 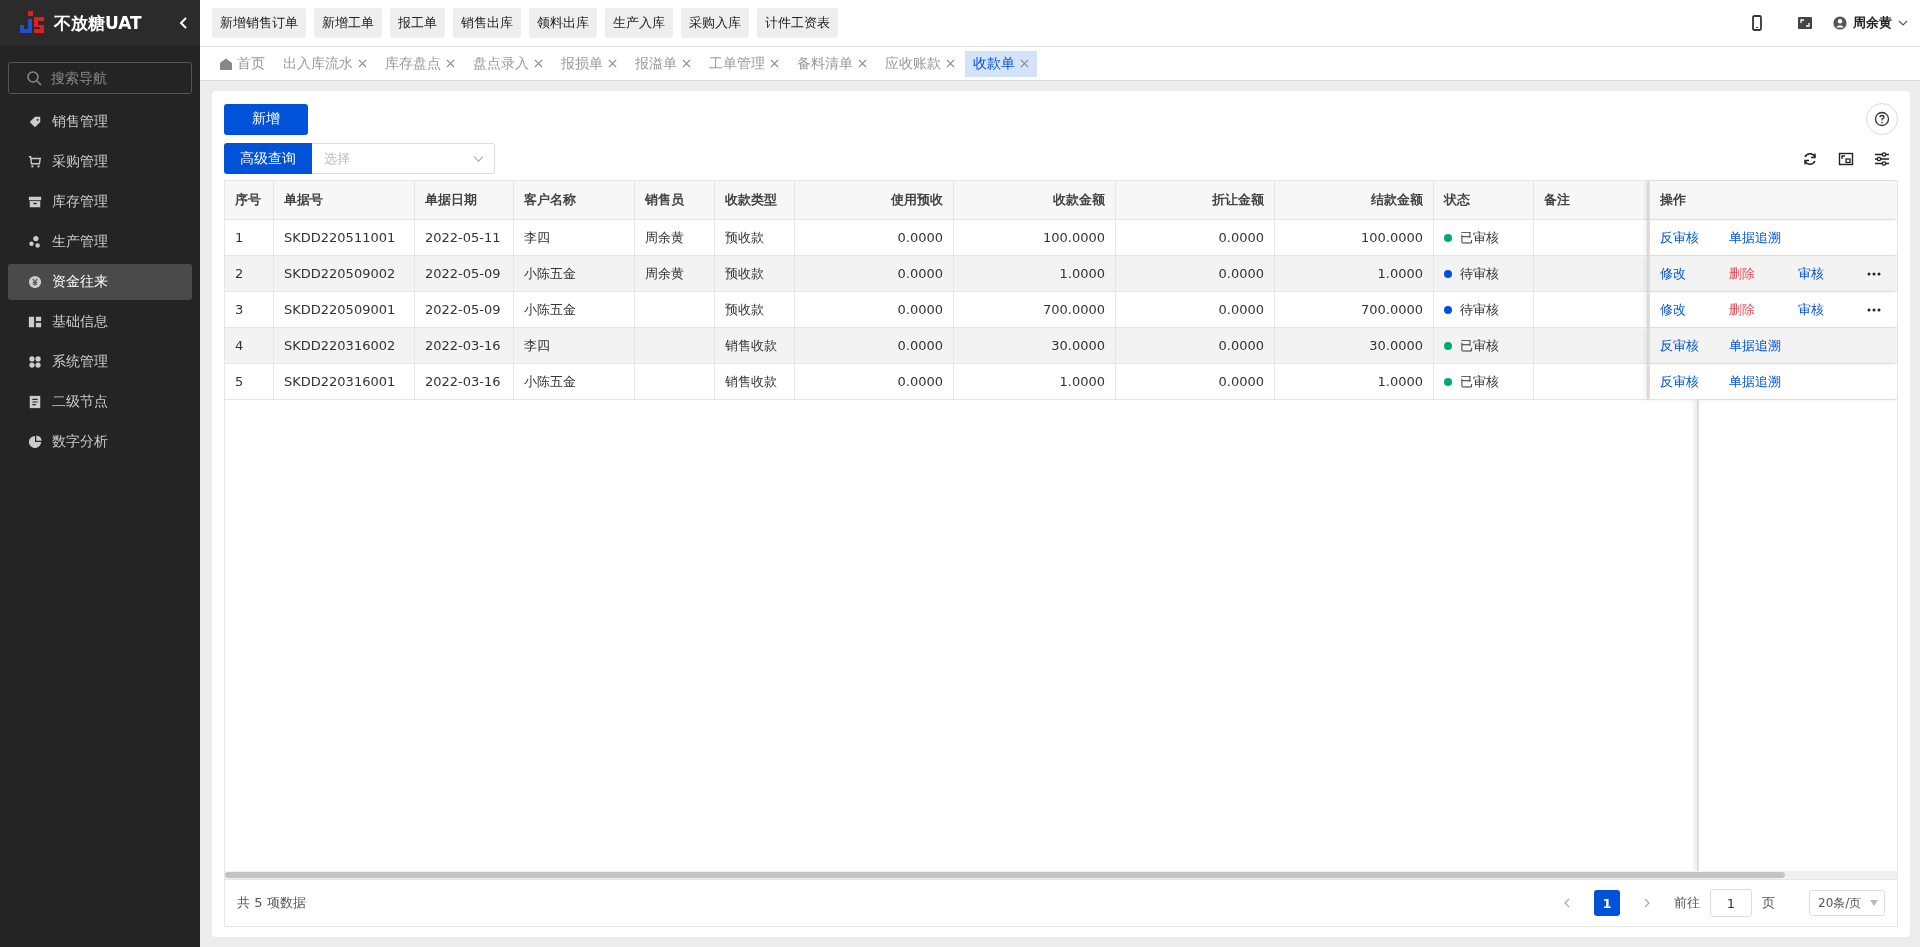 I want to click on page-suffix: 页, so click(x=1768, y=903).